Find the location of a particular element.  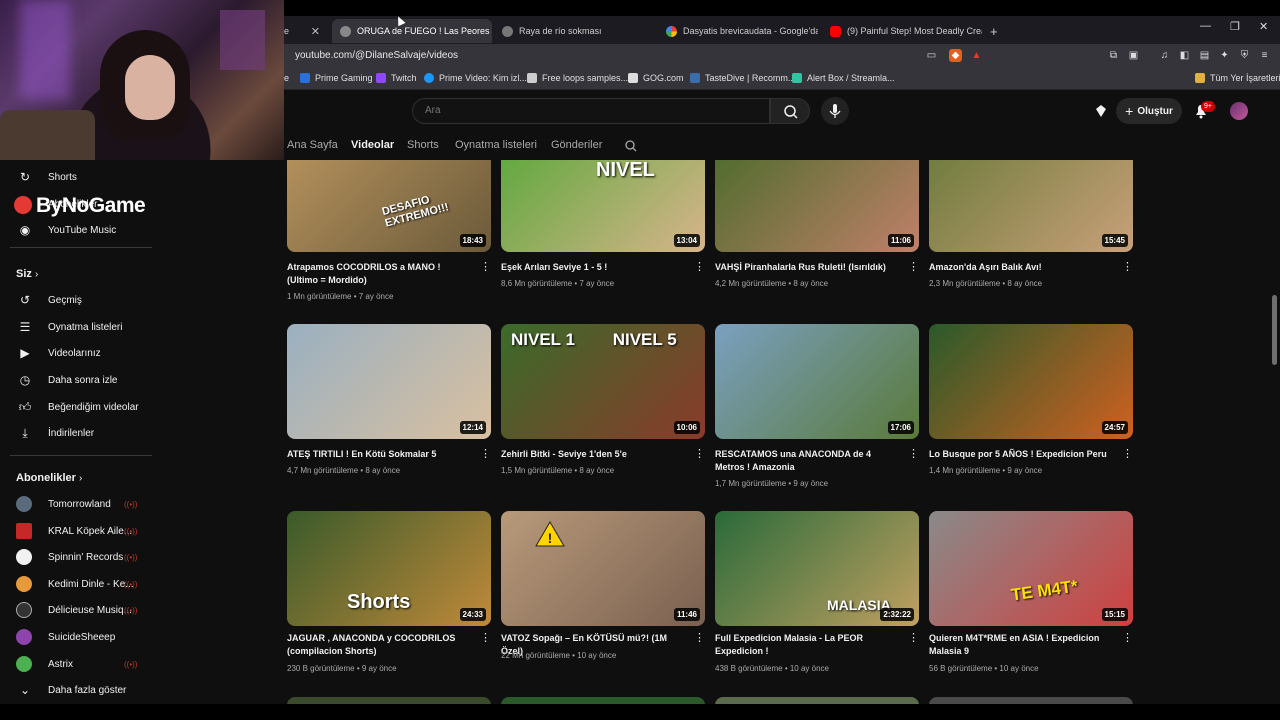

bookmark: e is located at coordinates (286, 78).